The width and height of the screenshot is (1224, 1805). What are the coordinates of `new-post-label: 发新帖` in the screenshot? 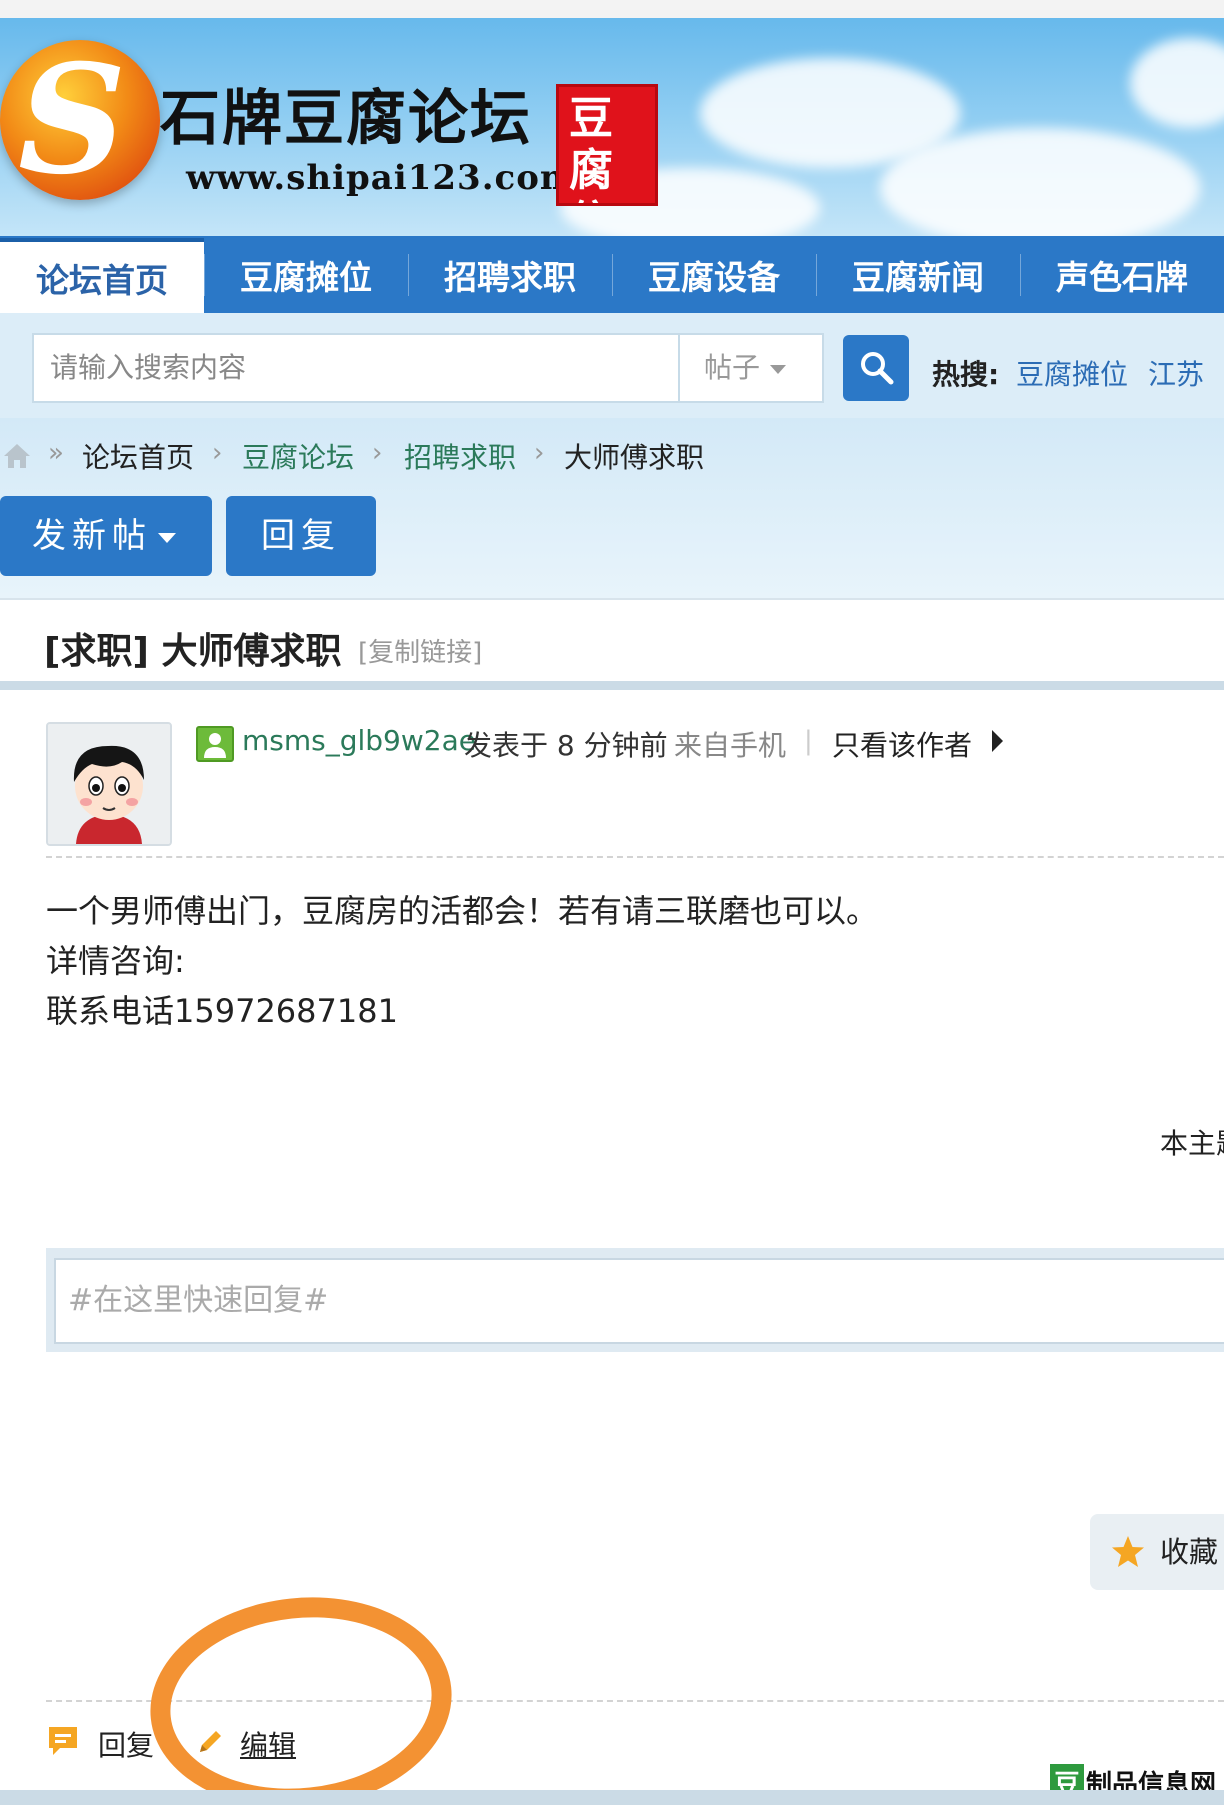 It's located at (92, 536).